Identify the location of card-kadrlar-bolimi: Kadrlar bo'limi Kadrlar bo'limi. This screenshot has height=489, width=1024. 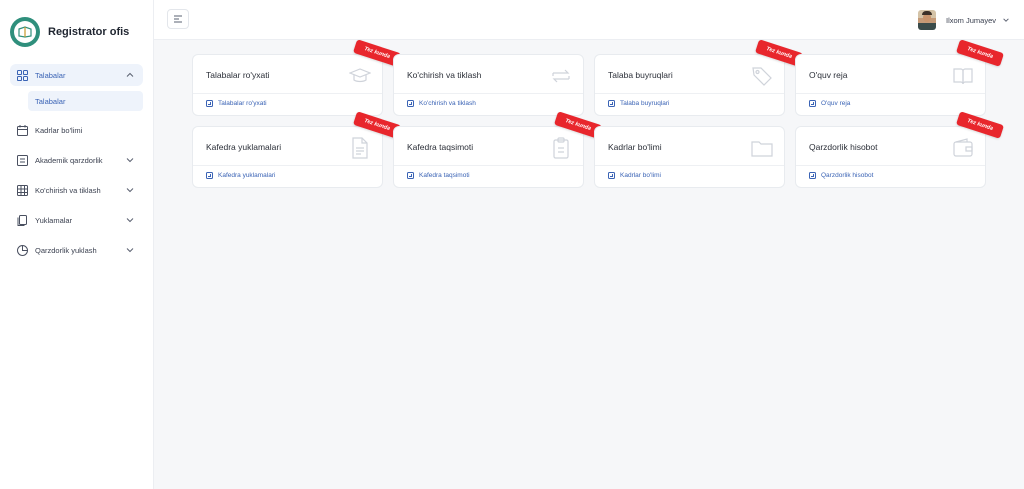
(689, 157).